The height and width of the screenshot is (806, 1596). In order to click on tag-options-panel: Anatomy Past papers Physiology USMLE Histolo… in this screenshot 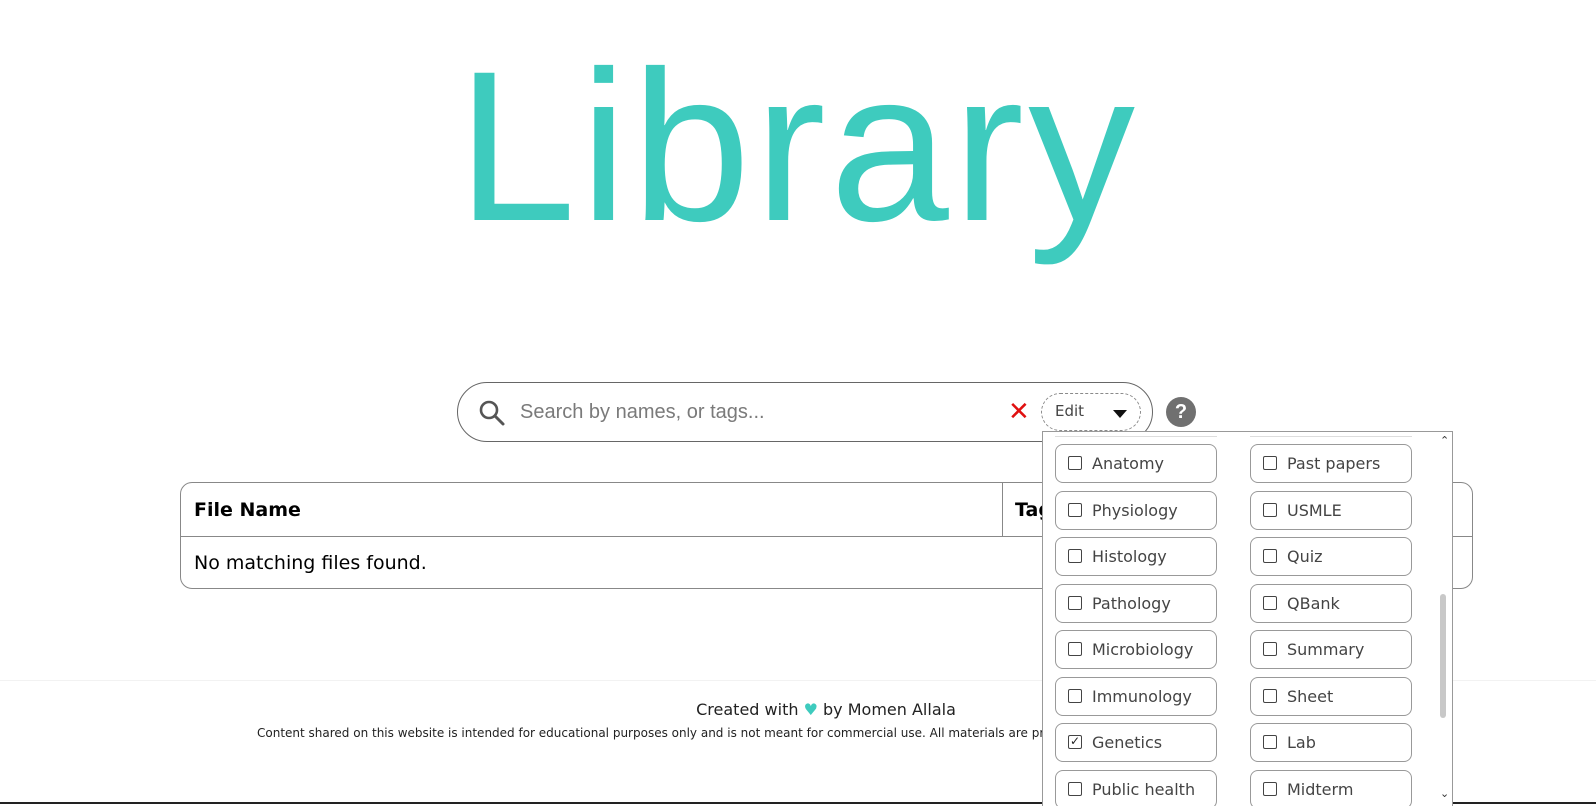, I will do `click(1247, 618)`.